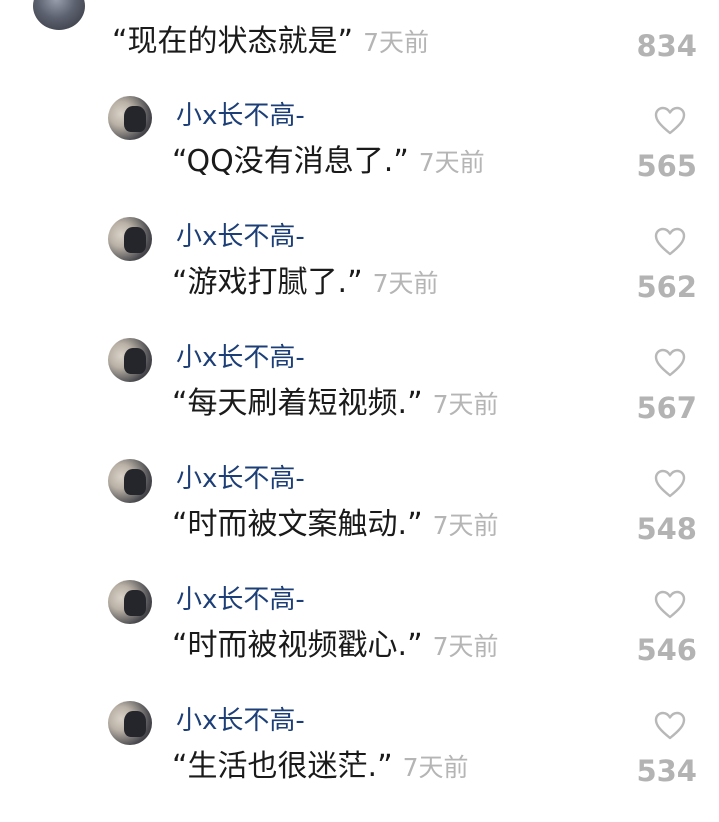 The width and height of the screenshot is (719, 822). I want to click on like-count: 546, so click(666, 650).